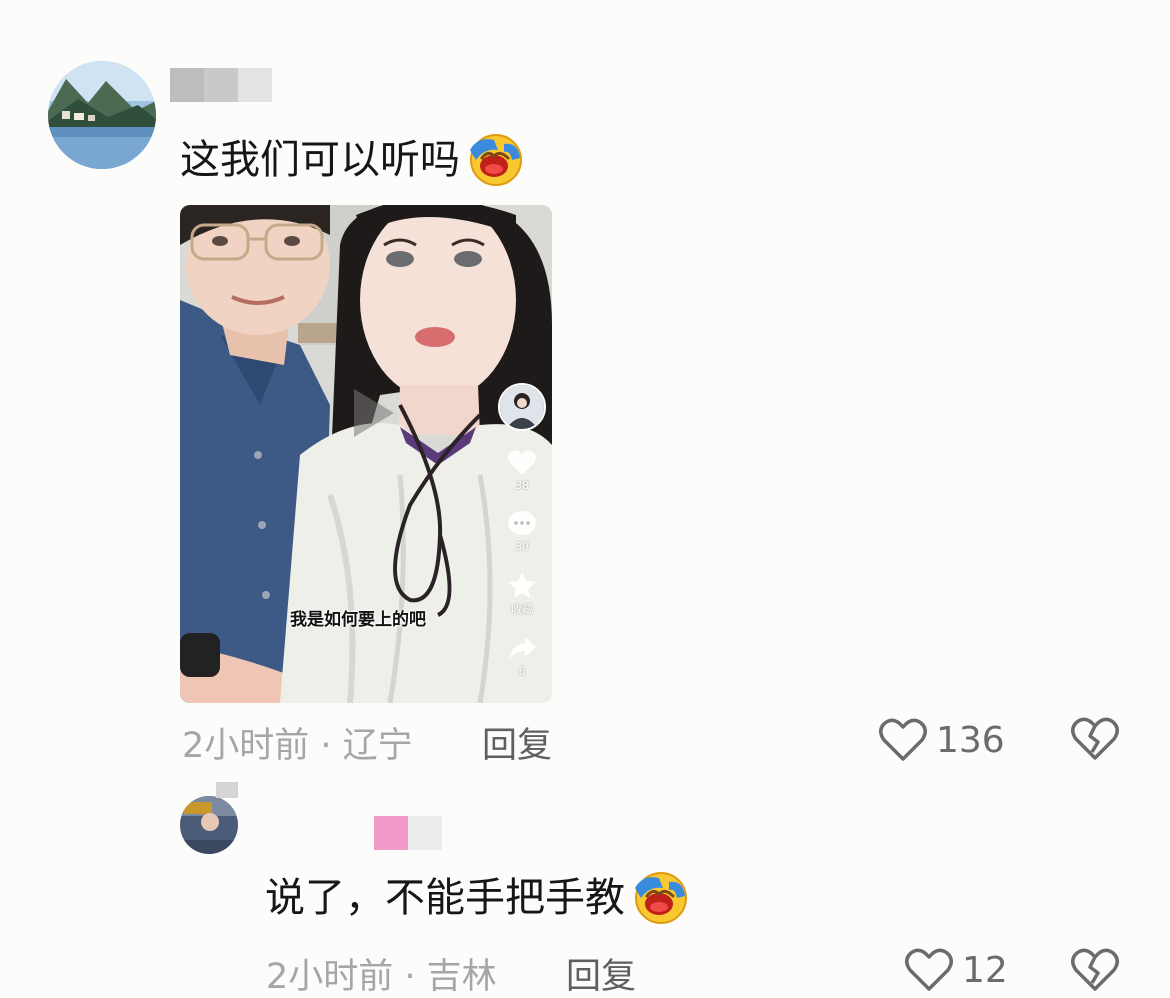 The width and height of the screenshot is (1170, 998). Describe the element at coordinates (522, 649) in the screenshot. I see `share-arrow-icon` at that location.